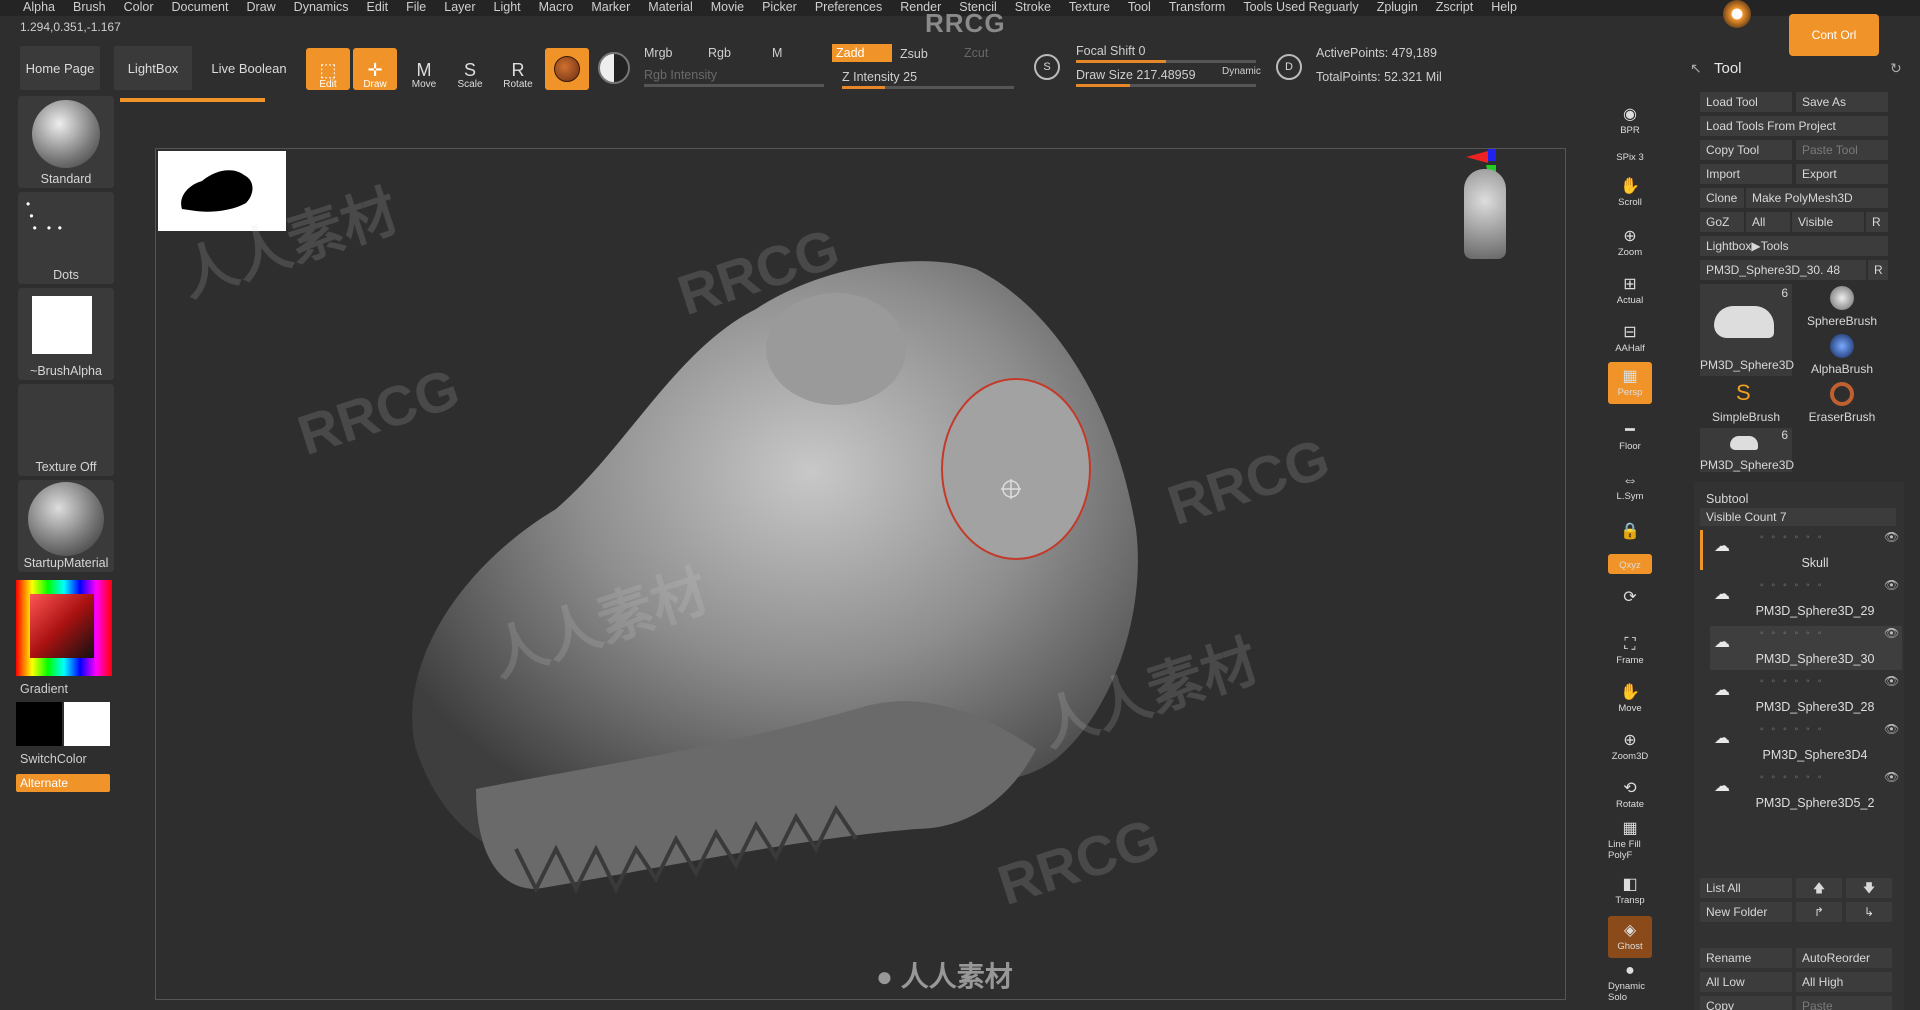  Describe the element at coordinates (1806, 744) in the screenshot. I see `subtool-item: ☁ ◦◦◦◦◦◦ PM3D_Sphere3D4 👁` at that location.